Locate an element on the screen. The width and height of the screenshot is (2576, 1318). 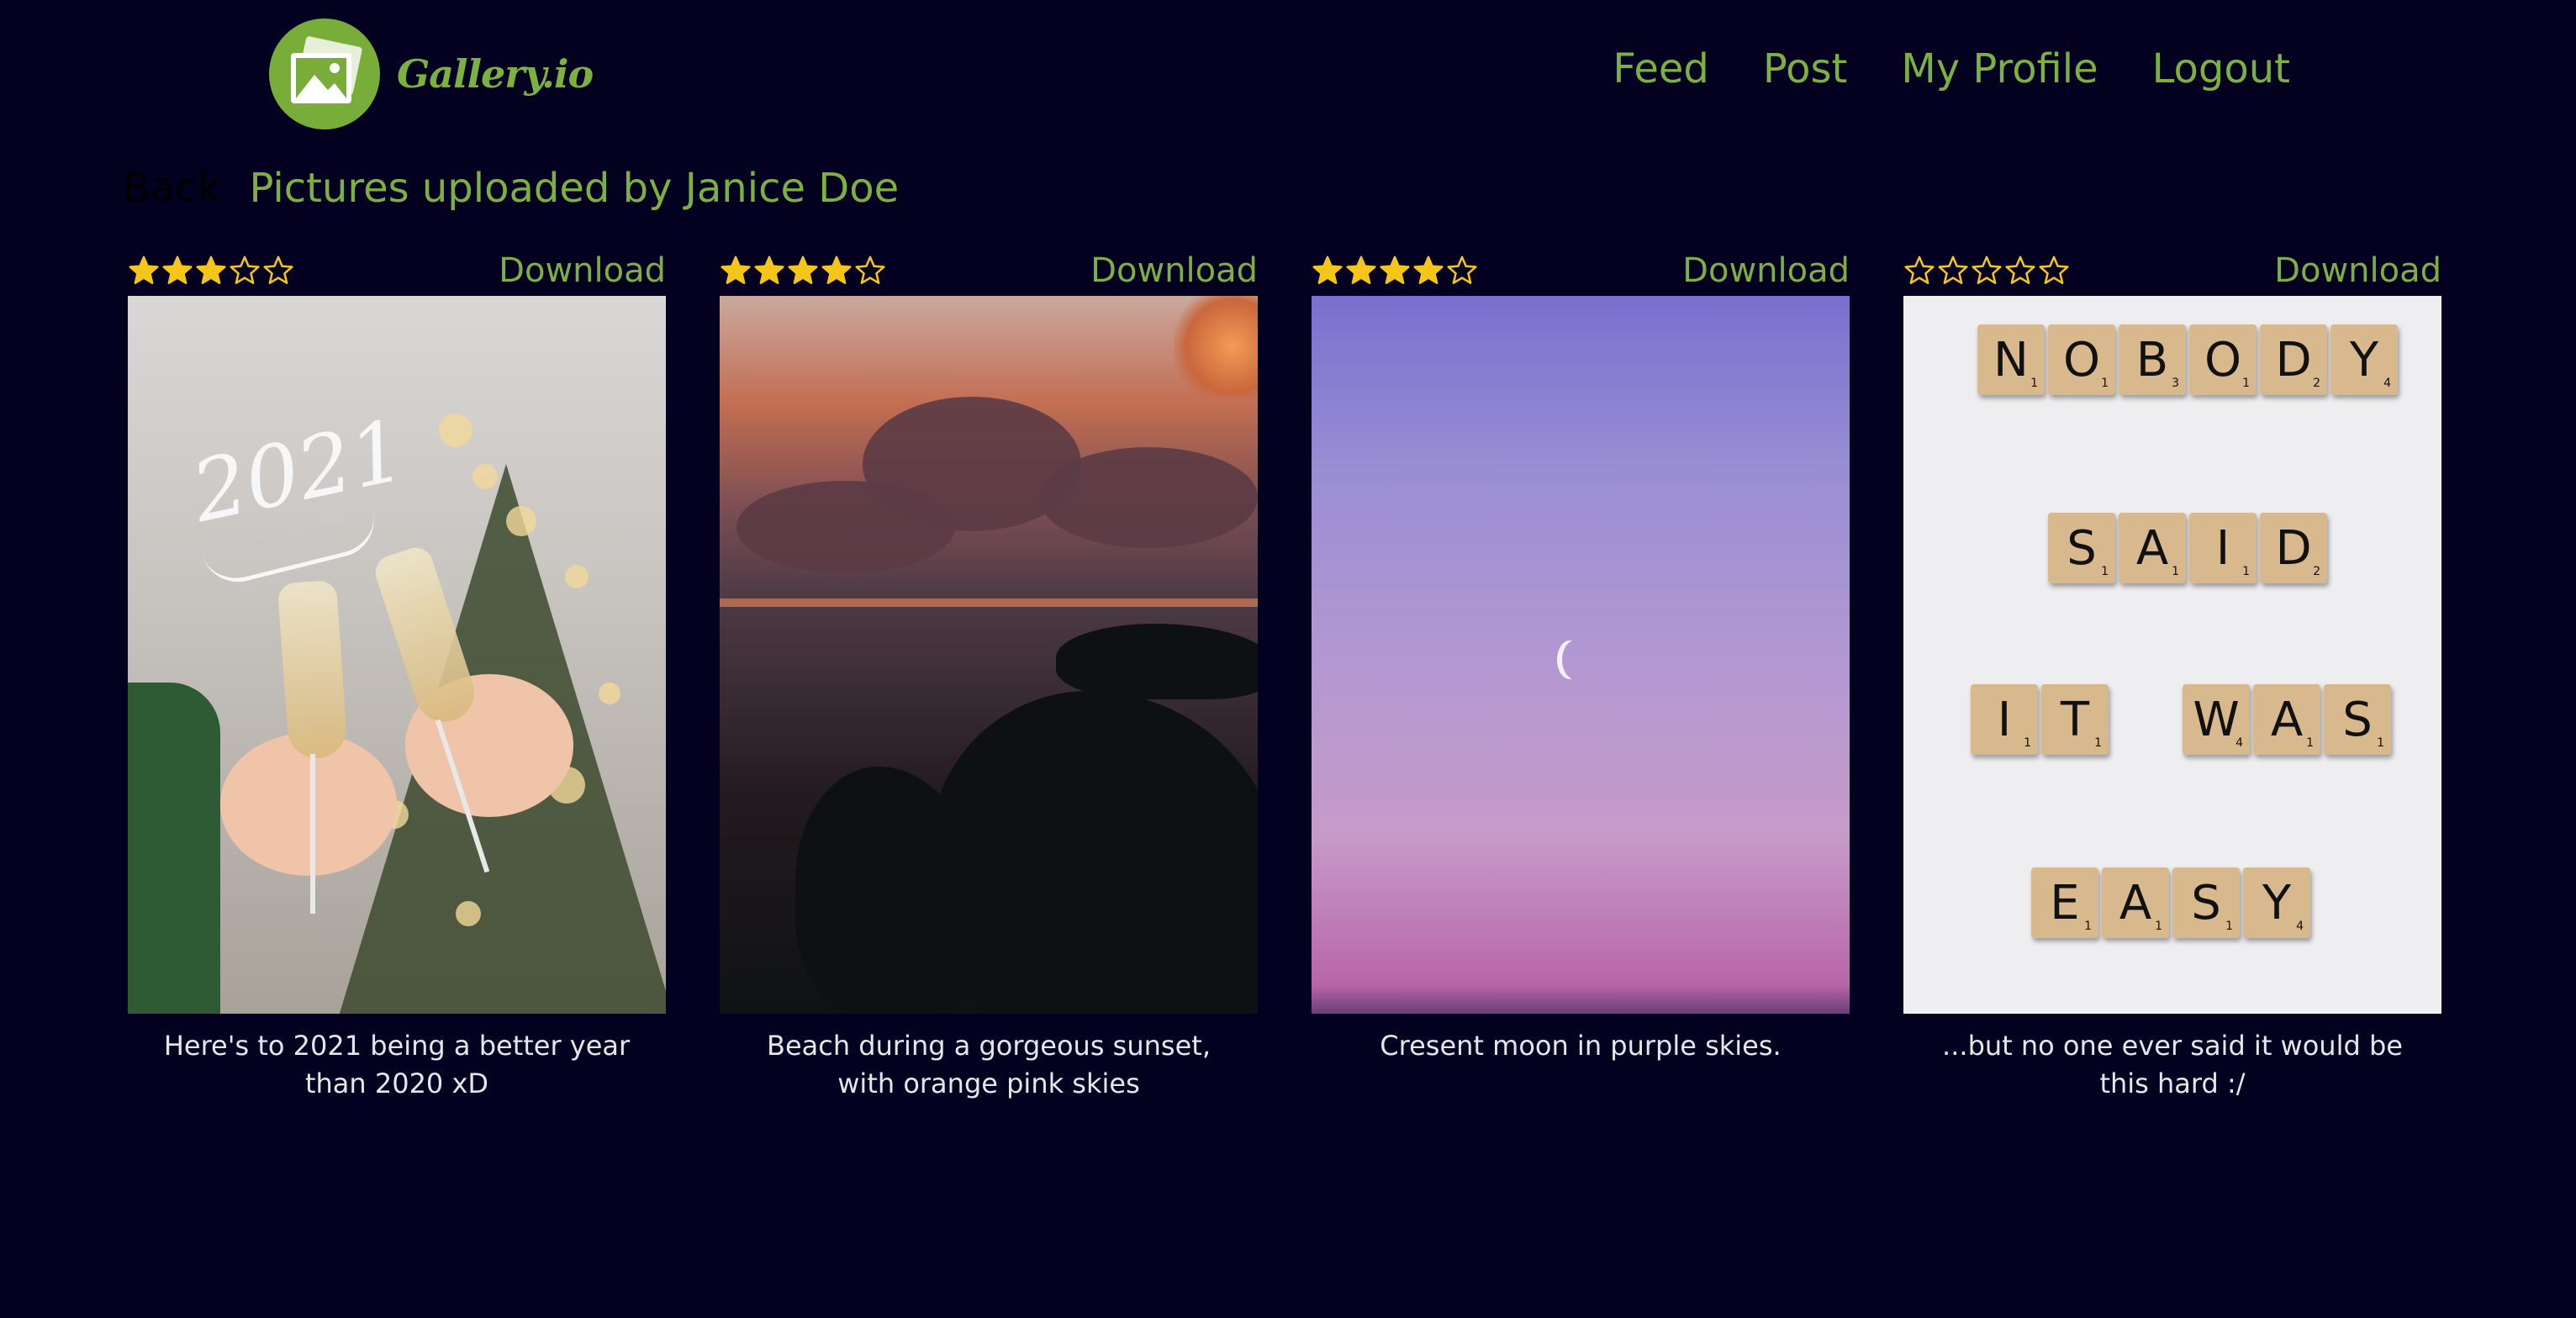
photo-gallery-icon is located at coordinates (324, 73).